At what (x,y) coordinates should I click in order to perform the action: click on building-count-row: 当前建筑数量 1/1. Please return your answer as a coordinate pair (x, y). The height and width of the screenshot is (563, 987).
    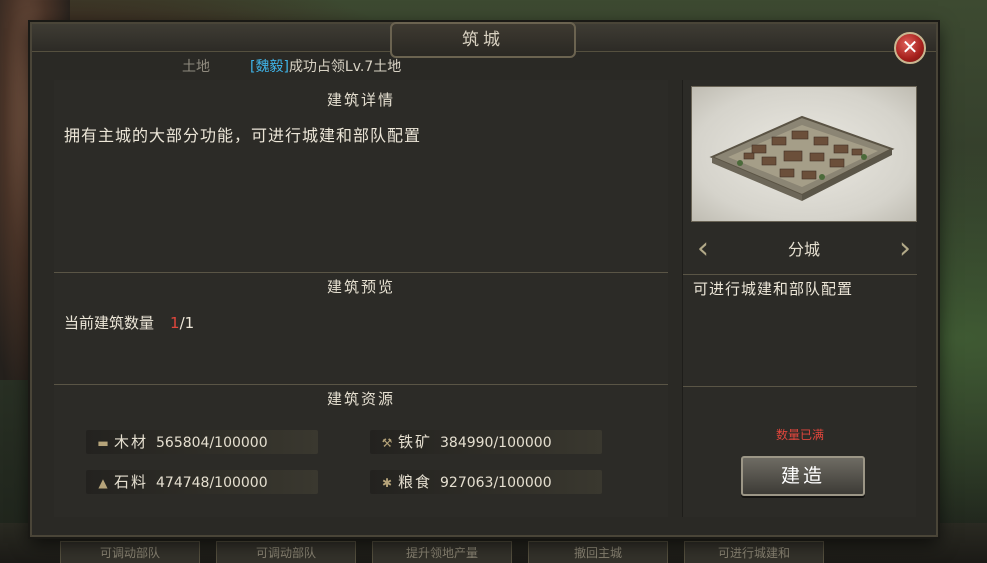
    Looking at the image, I should click on (129, 322).